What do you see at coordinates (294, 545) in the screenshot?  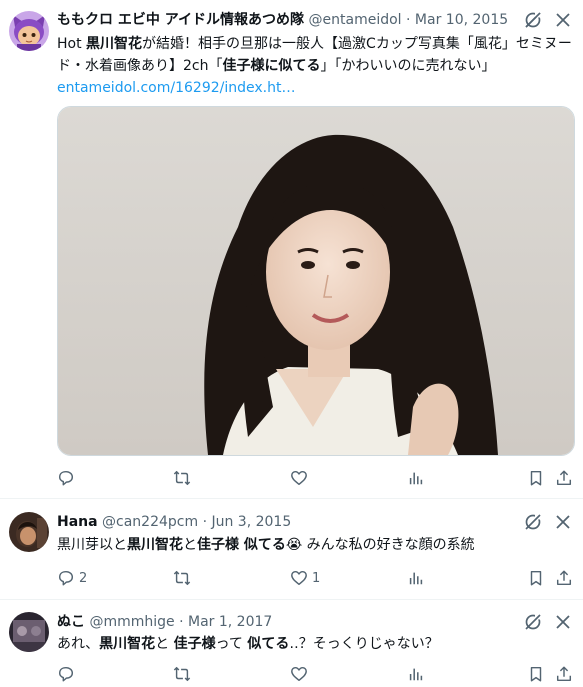 I see `crying-emoji: 😭` at bounding box center [294, 545].